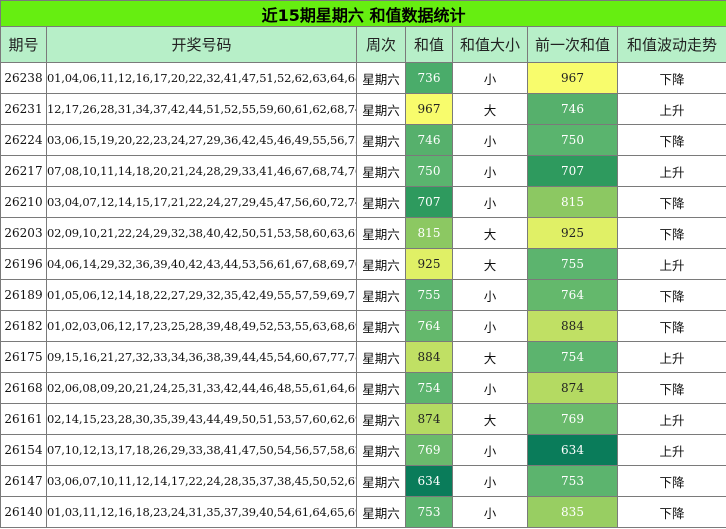  What do you see at coordinates (429, 512) in the screenshot?
I see `sum-cell: 753` at bounding box center [429, 512].